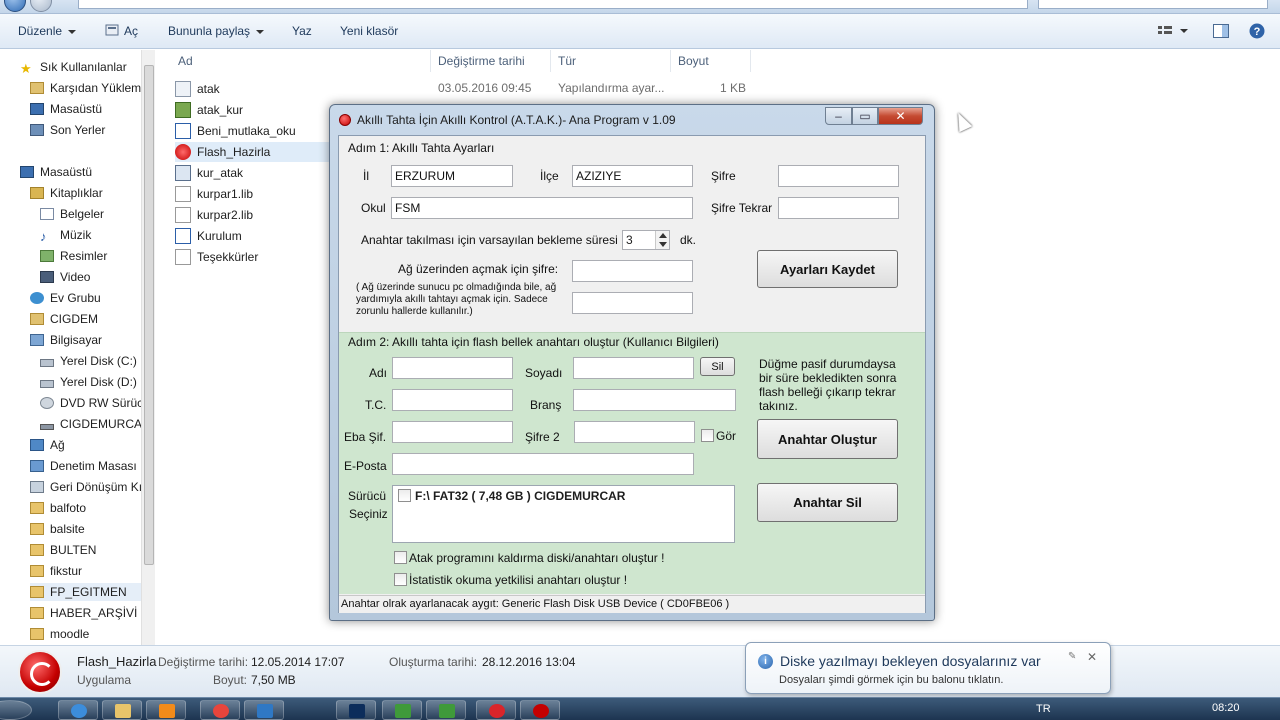 The image size is (1280, 720). What do you see at coordinates (563, 514) in the screenshot?
I see `drive-listbox: F:\ FAT32 ( 7,48 GB ) CIGDEMURCAR` at bounding box center [563, 514].